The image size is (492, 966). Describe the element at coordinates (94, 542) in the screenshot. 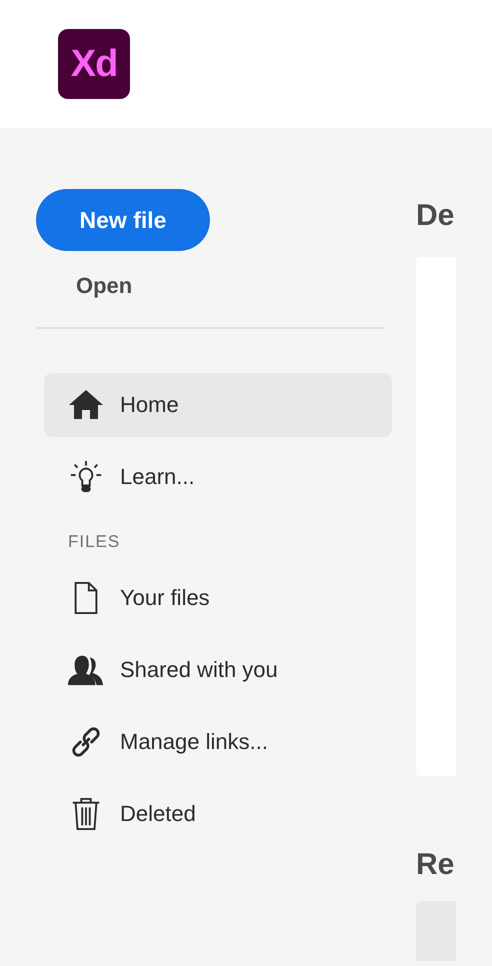

I see `section-heading: FILES` at that location.